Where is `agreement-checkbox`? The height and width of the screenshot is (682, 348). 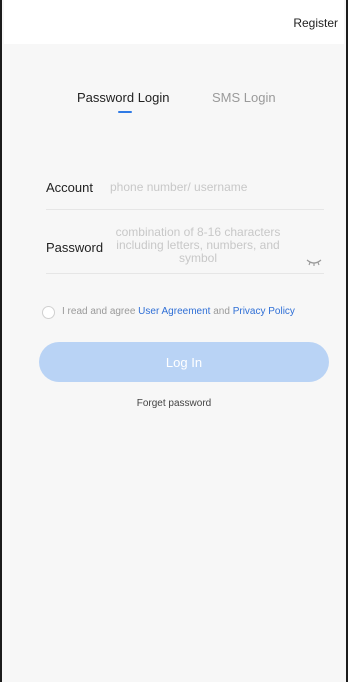 agreement-checkbox is located at coordinates (48, 312).